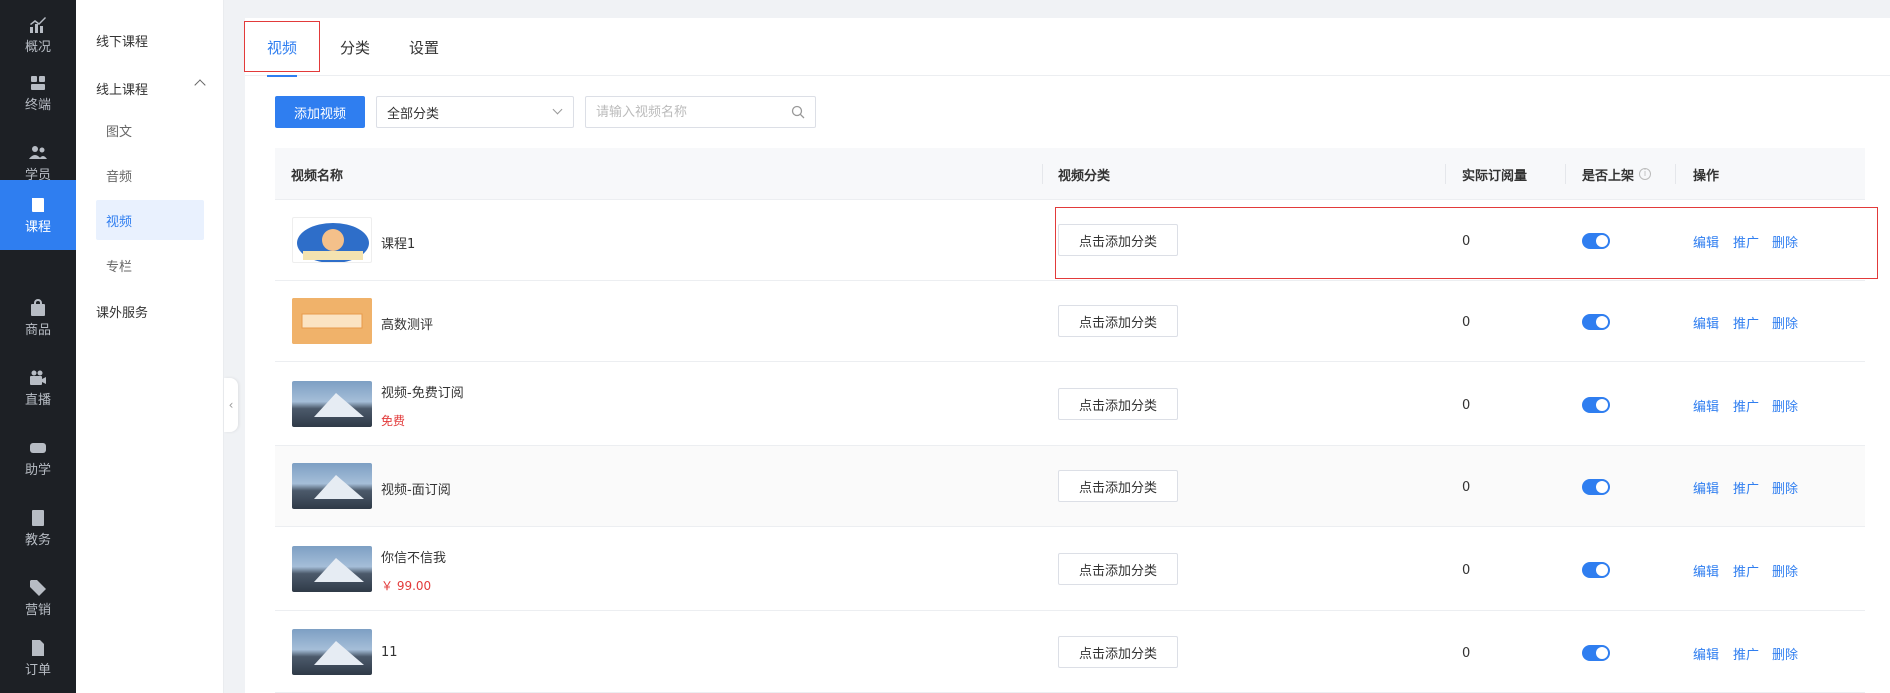 The width and height of the screenshot is (1890, 693). Describe the element at coordinates (37, 227) in the screenshot. I see `rail-label: 课程` at that location.